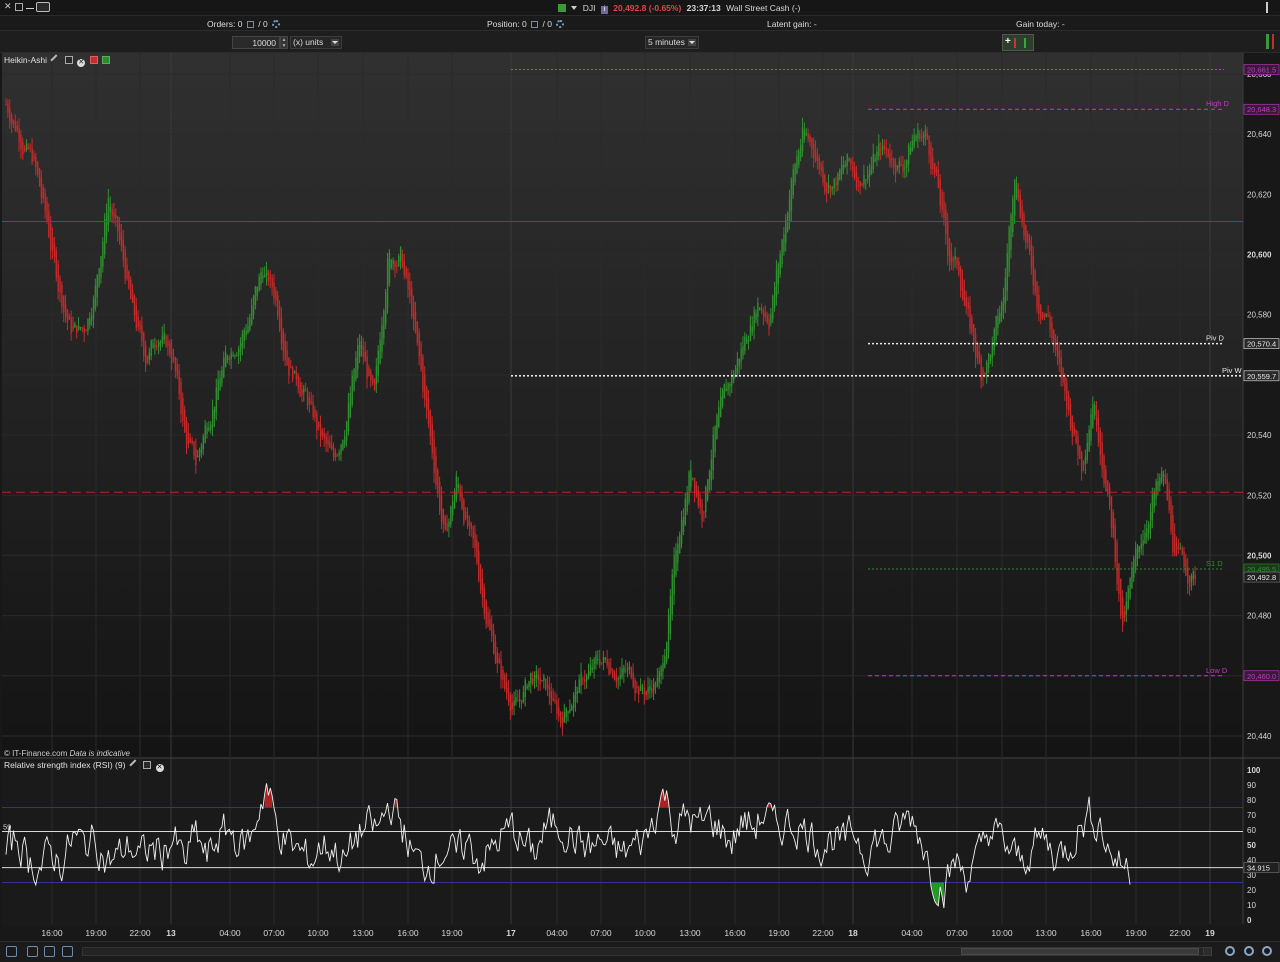  What do you see at coordinates (604, 10) in the screenshot?
I see `info-icon: i` at bounding box center [604, 10].